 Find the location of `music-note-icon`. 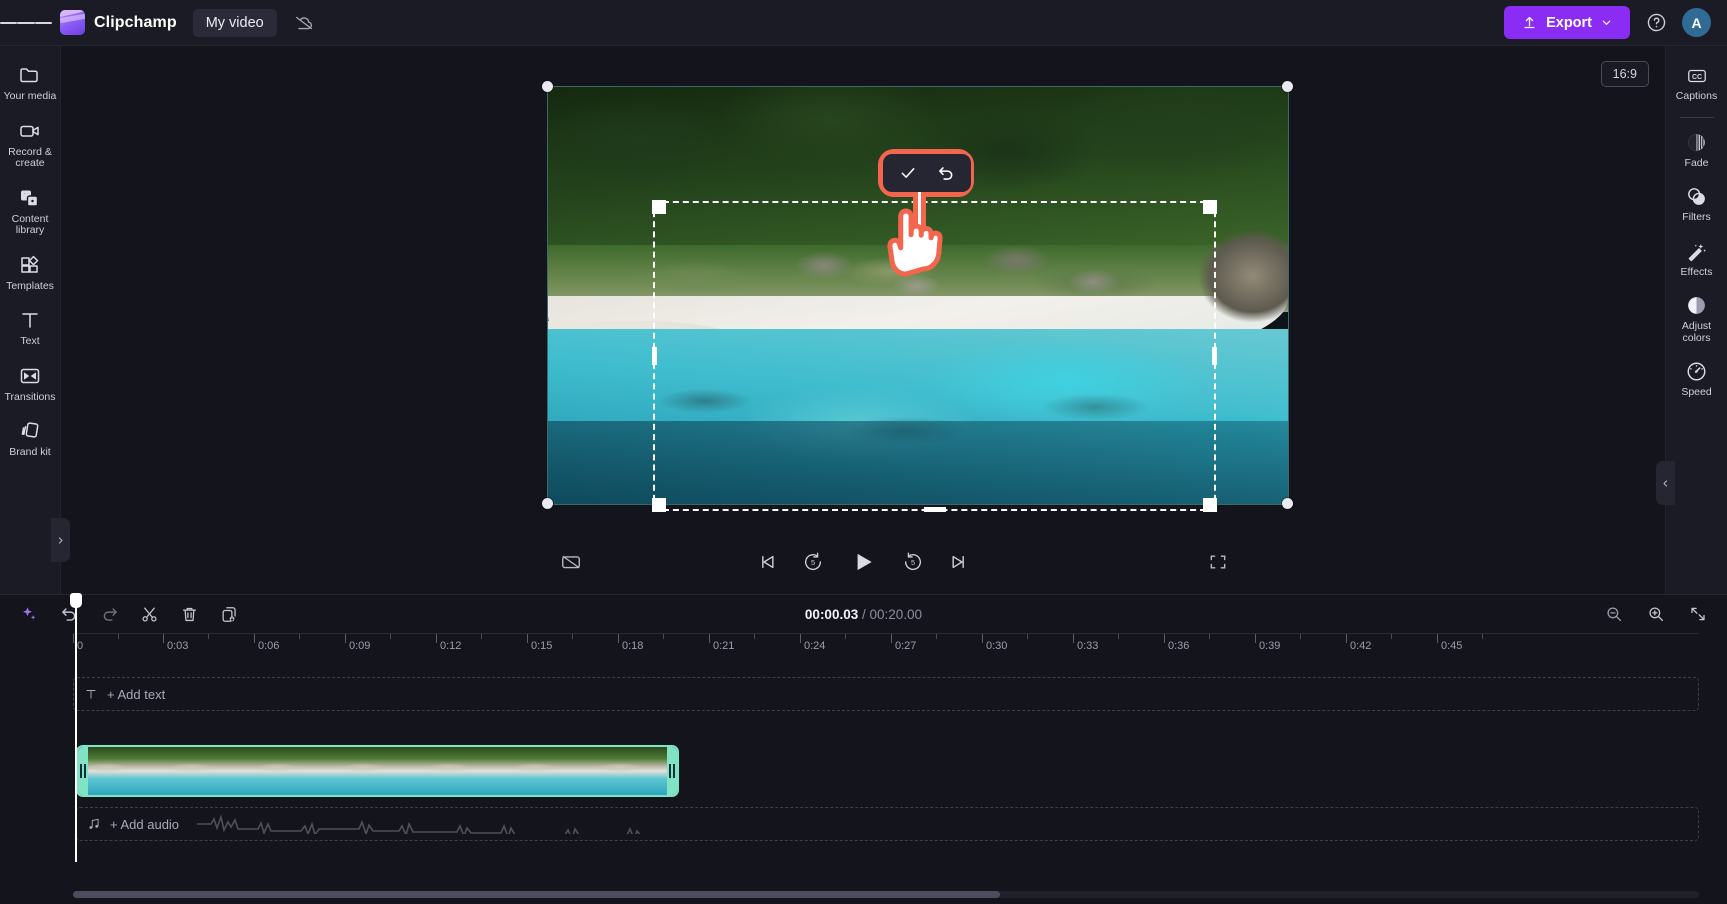

music-note-icon is located at coordinates (94, 824).